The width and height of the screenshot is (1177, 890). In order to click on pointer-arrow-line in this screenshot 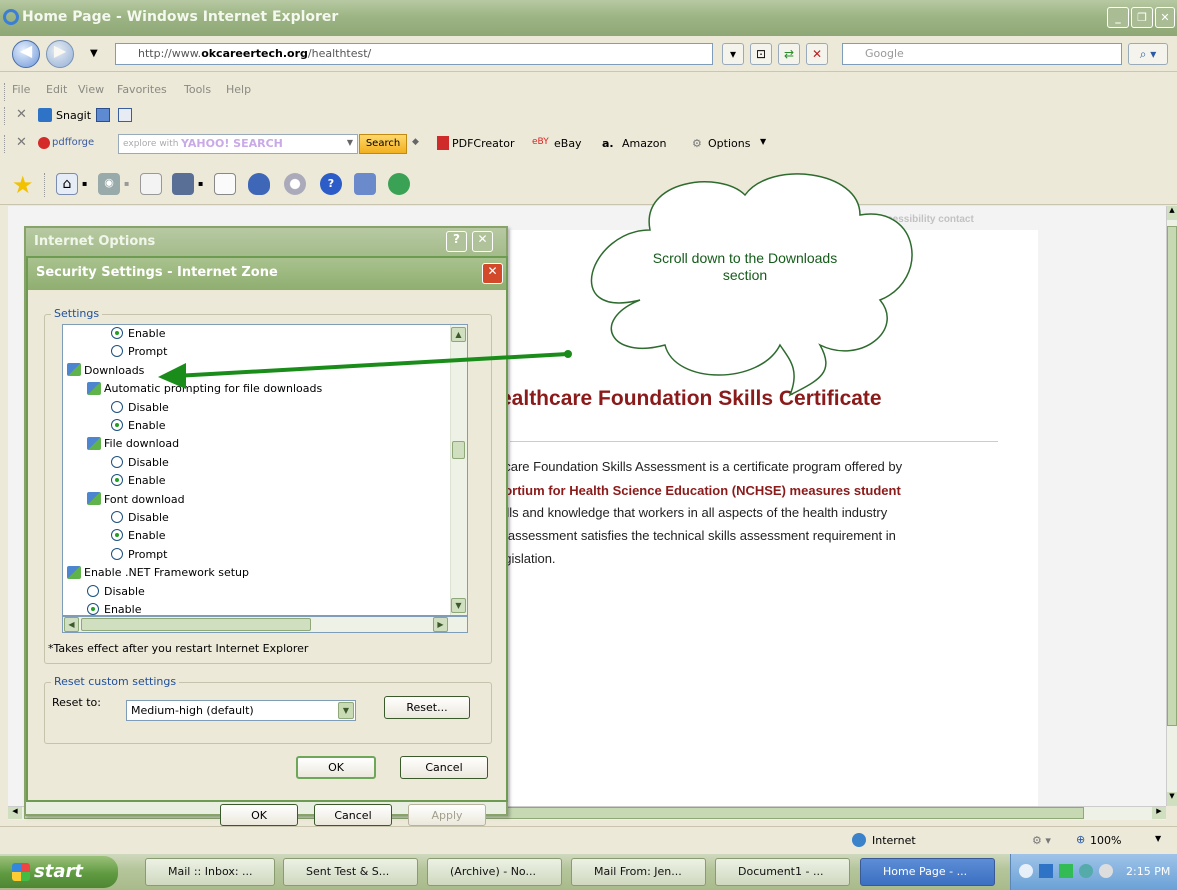, I will do `click(371, 365)`.